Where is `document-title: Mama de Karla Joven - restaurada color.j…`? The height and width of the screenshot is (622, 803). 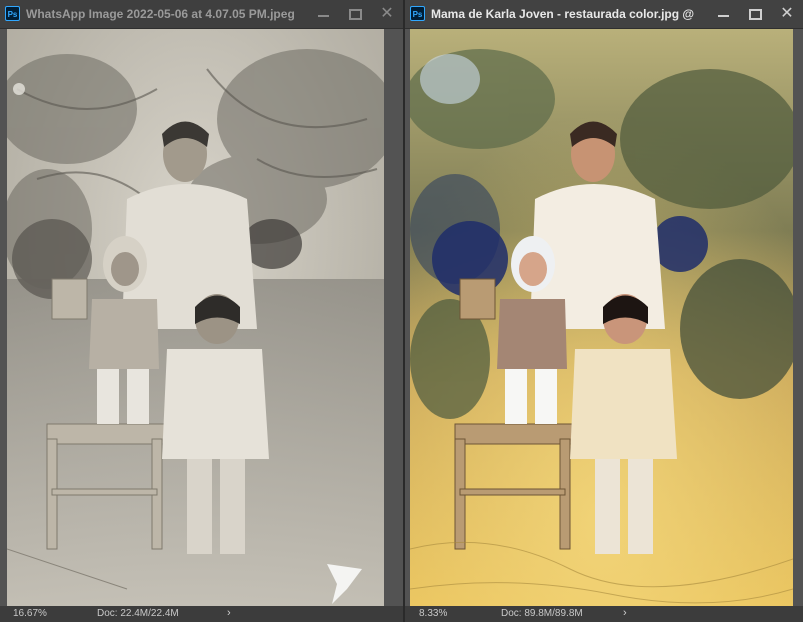 document-title: Mama de Karla Joven - restaurada color.j… is located at coordinates (563, 14).